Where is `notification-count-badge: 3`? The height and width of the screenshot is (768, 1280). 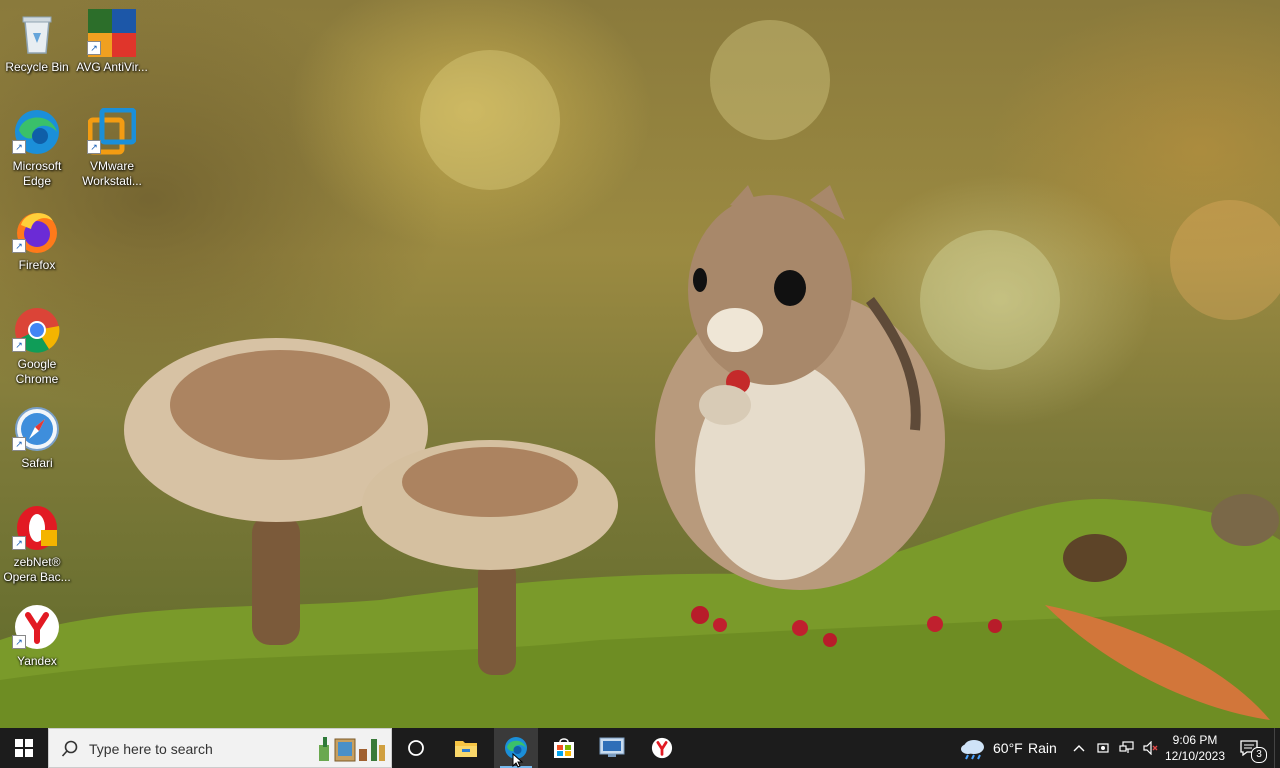 notification-count-badge: 3 is located at coordinates (1259, 755).